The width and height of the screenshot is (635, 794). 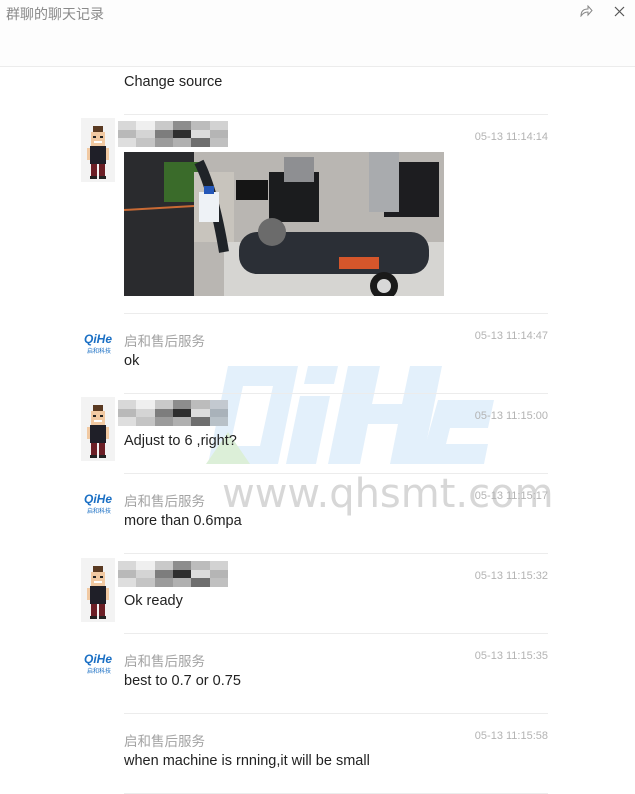 I want to click on share-button, so click(x=586, y=11).